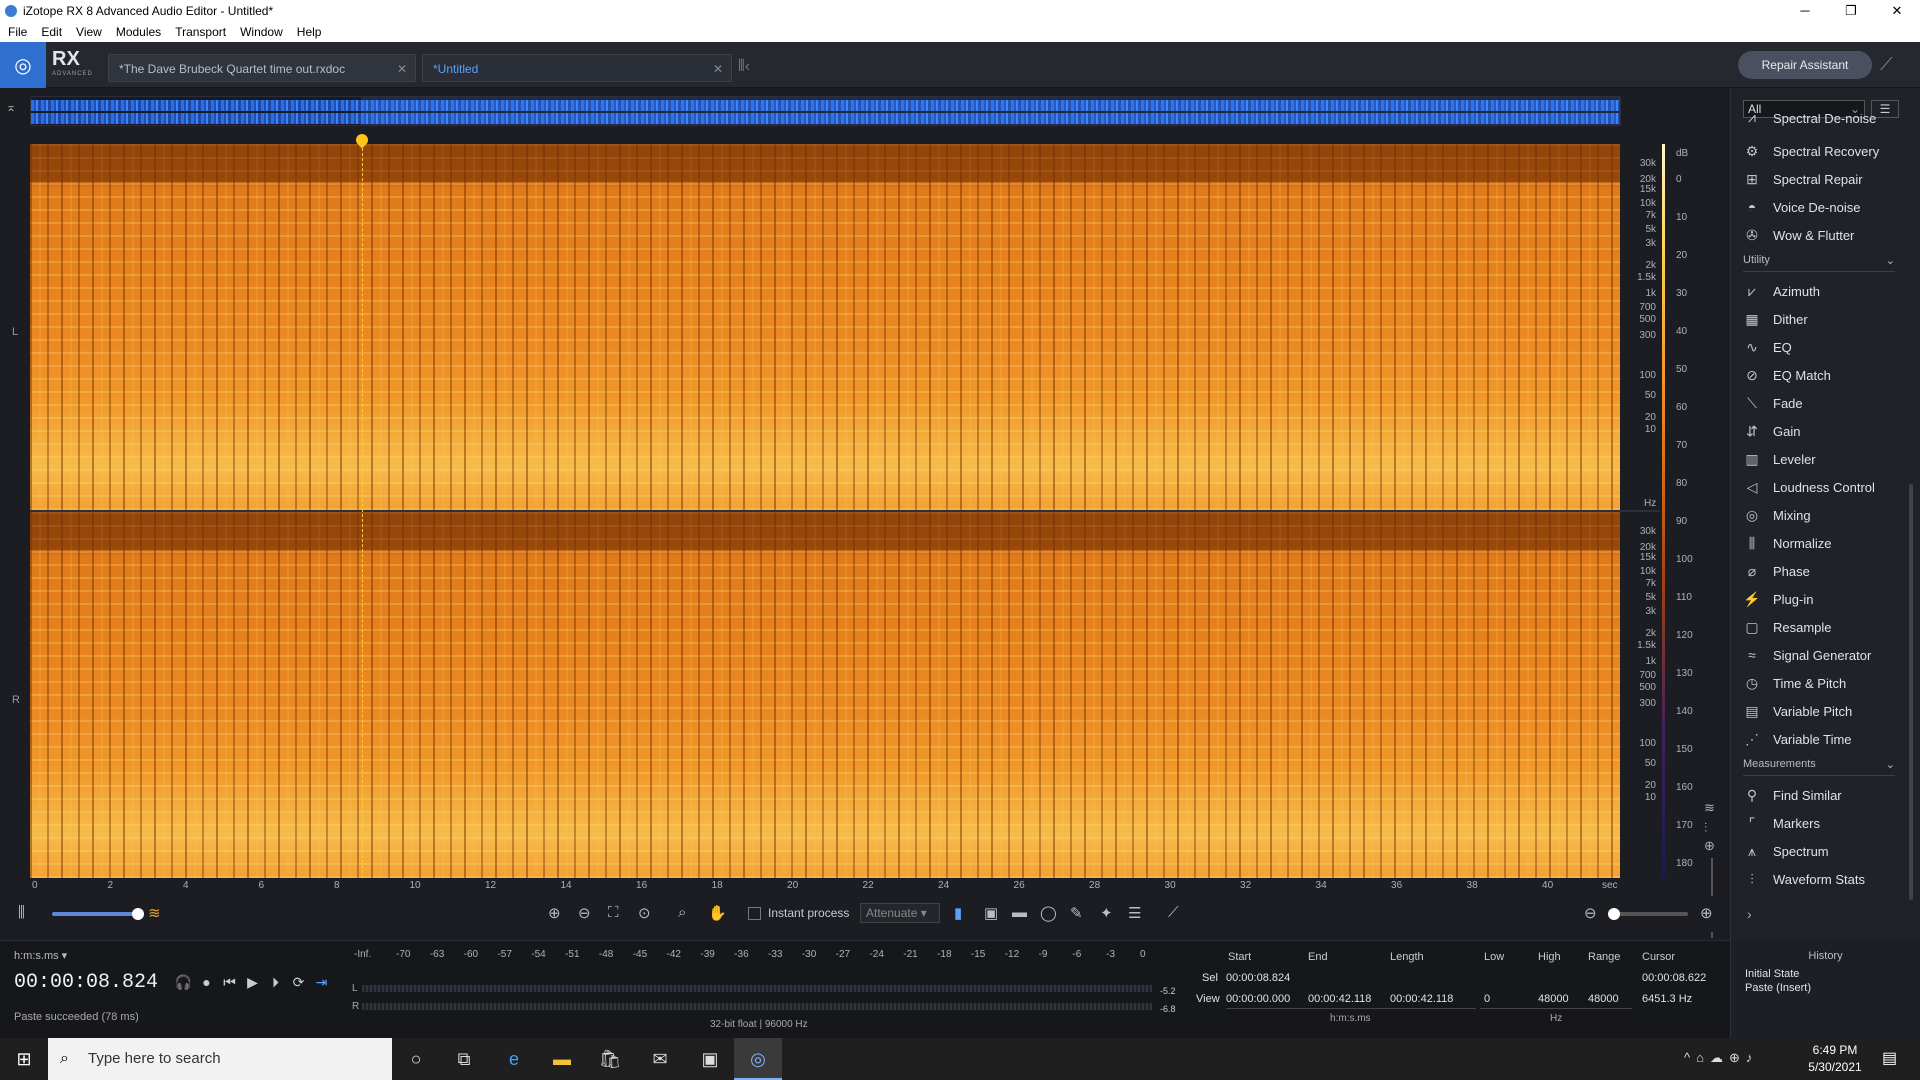 This screenshot has width=1920, height=1080. Describe the element at coordinates (1826, 627) in the screenshot. I see `module-resample: ▢ Resample` at that location.